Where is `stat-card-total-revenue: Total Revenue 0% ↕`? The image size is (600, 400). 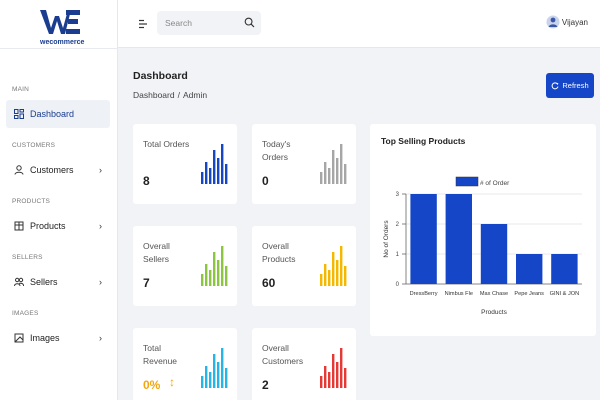
stat-card-total-revenue: Total Revenue 0% ↕ is located at coordinates (185, 364).